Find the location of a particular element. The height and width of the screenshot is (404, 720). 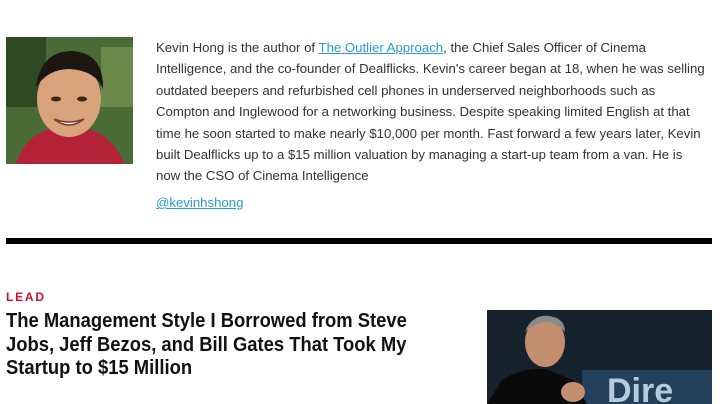

section-divider is located at coordinates (359, 241).